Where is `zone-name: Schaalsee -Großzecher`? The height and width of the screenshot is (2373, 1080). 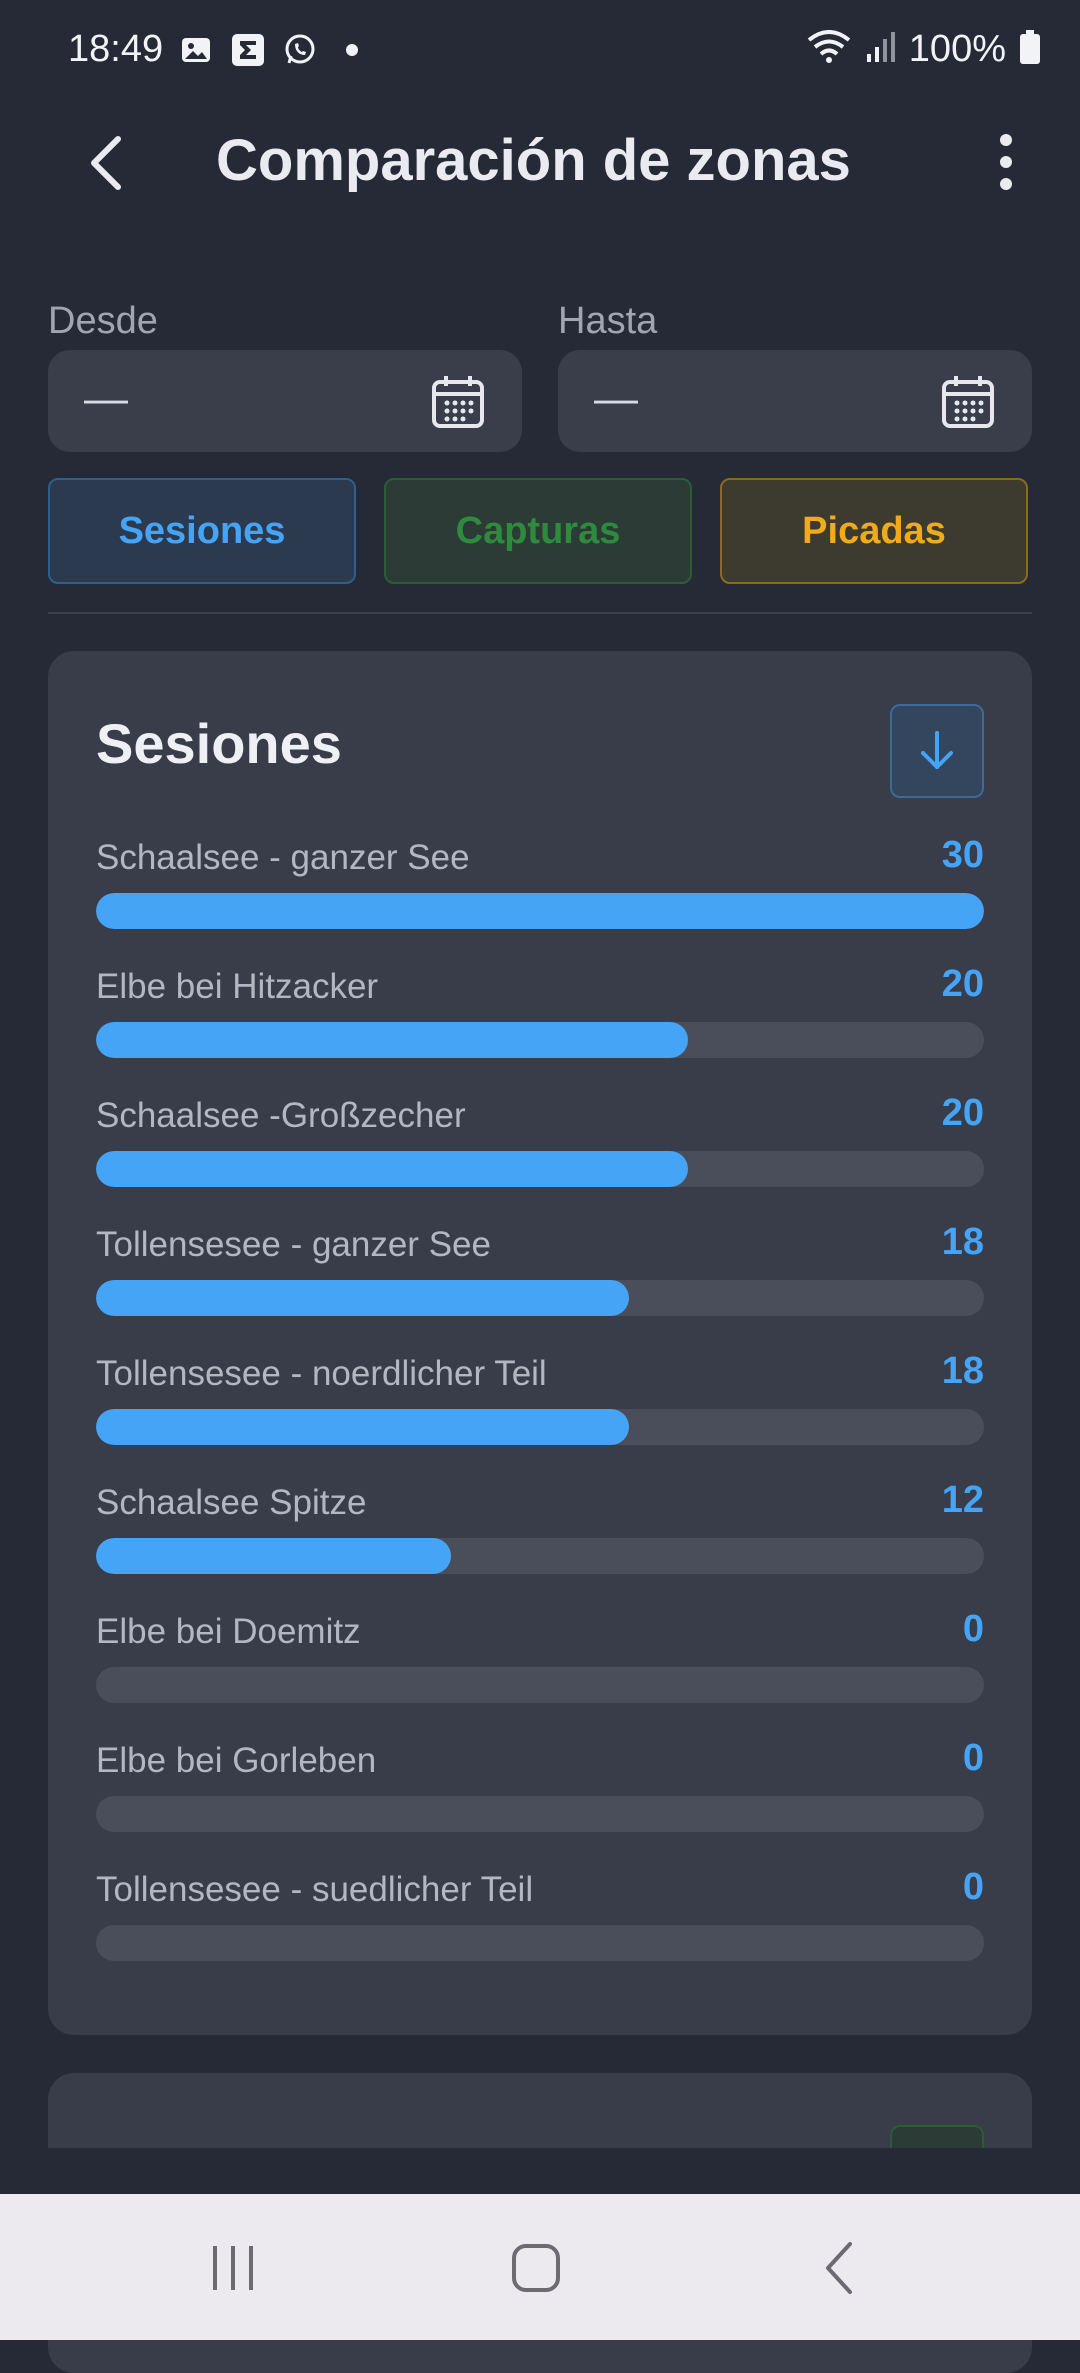 zone-name: Schaalsee -Großzecher is located at coordinates (281, 1115).